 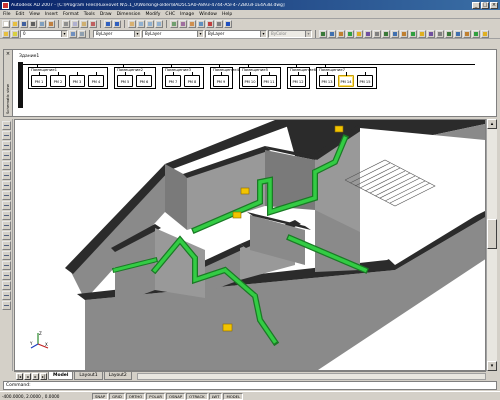 What do you see at coordinates (365, 79) in the screenshot?
I see `module-node: PM 15` at bounding box center [365, 79].